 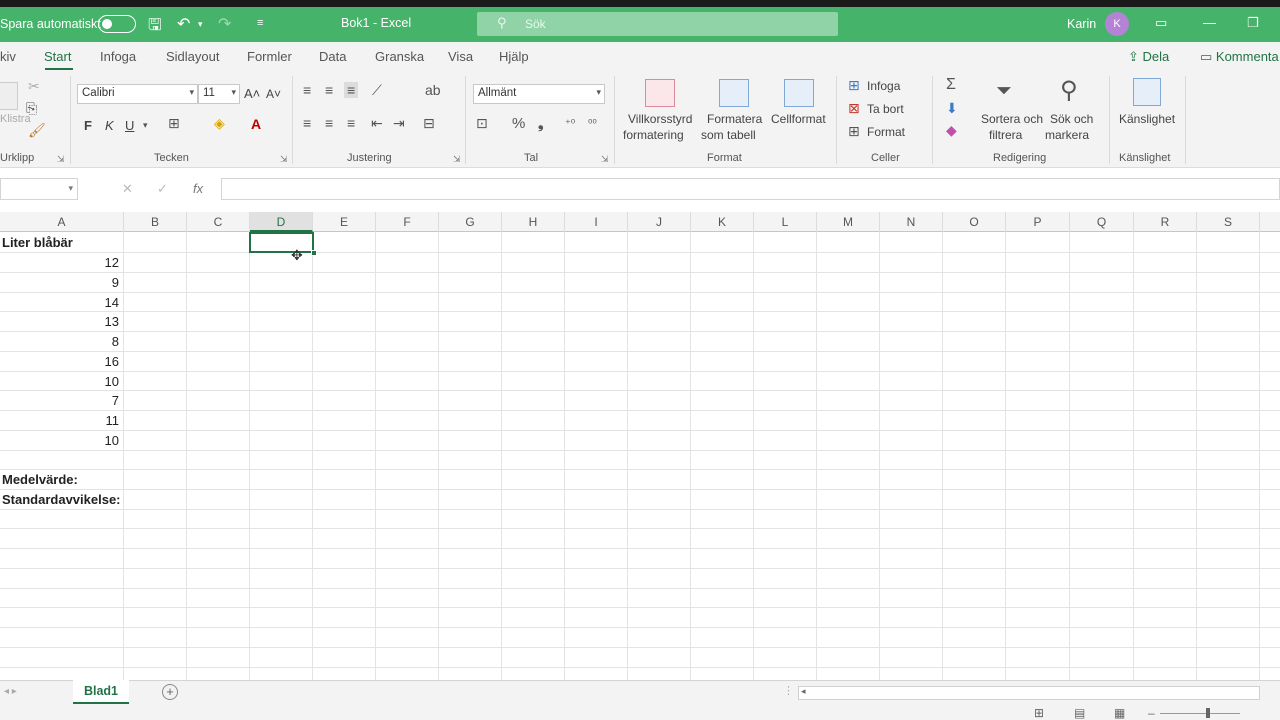 What do you see at coordinates (170, 692) in the screenshot?
I see `add-sheet-icon: +` at bounding box center [170, 692].